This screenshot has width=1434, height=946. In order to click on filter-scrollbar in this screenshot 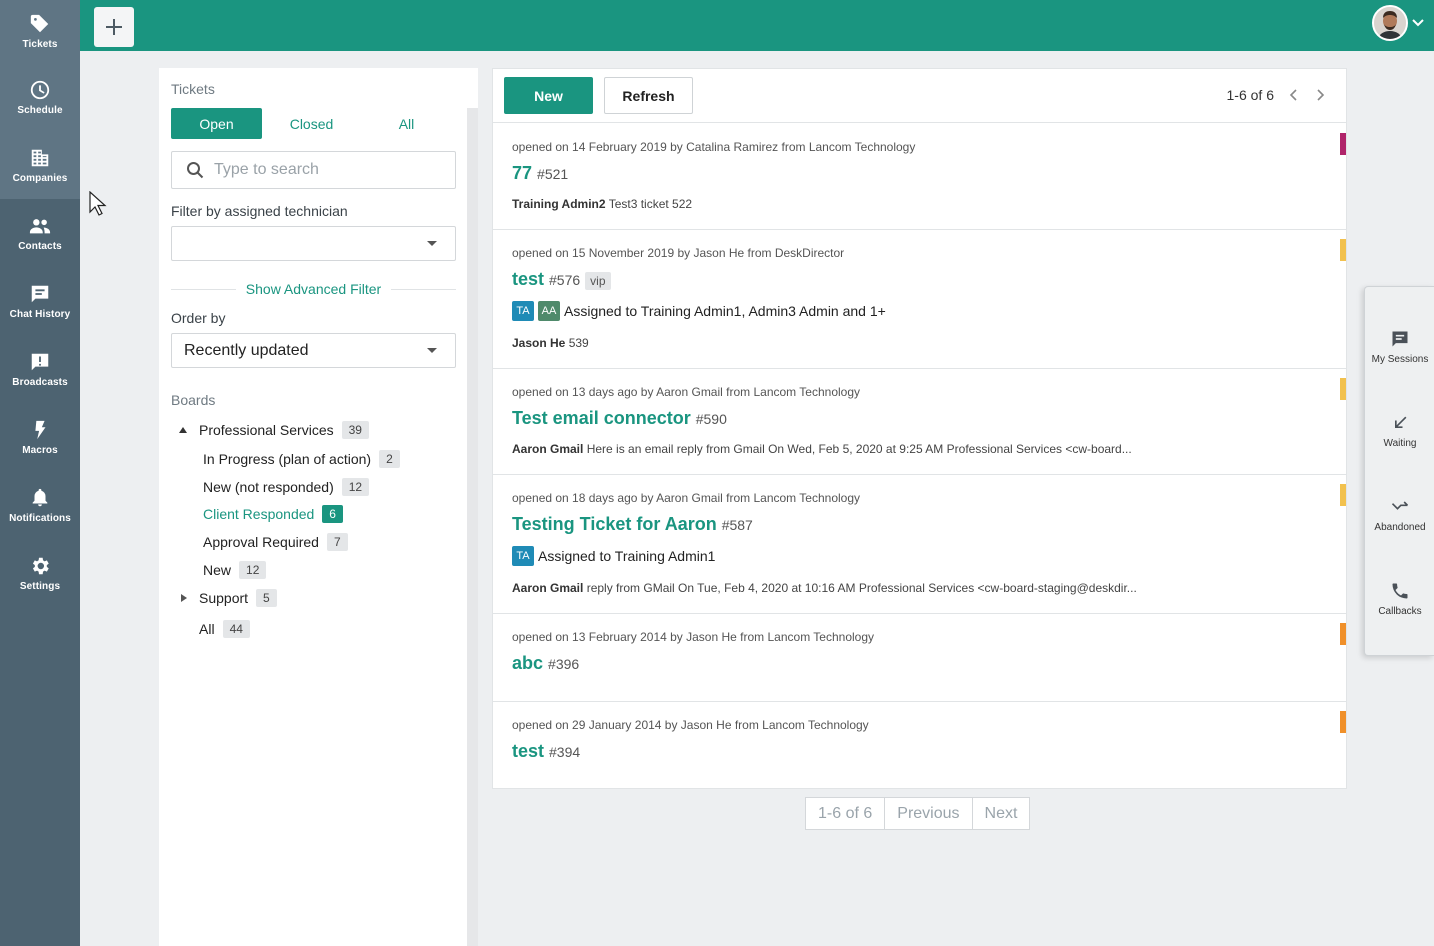, I will do `click(472, 527)`.